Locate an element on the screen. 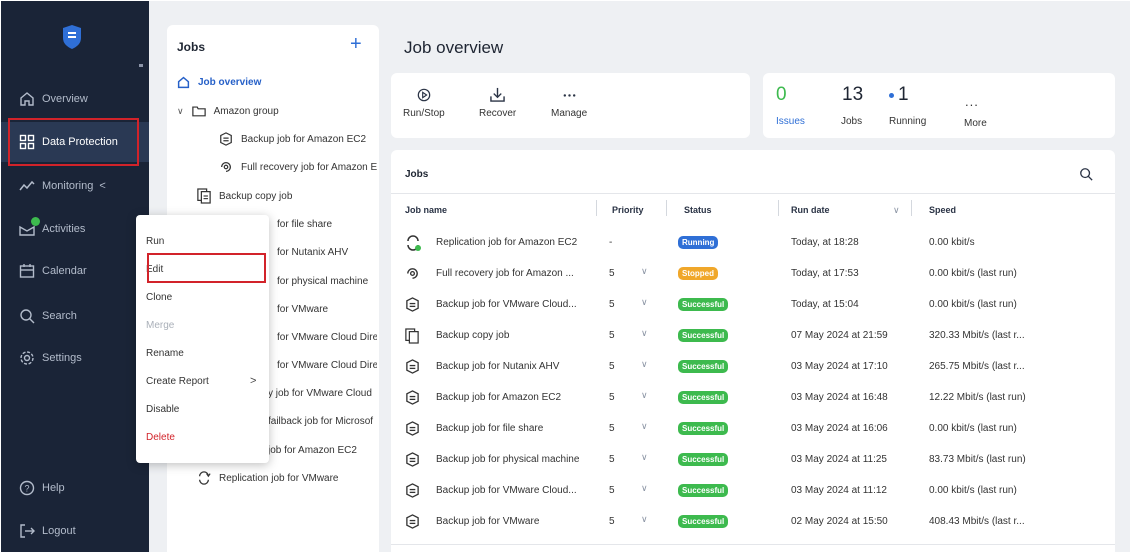  tree-item-label: for VMware Cloud Direc is located at coordinates (327, 365).